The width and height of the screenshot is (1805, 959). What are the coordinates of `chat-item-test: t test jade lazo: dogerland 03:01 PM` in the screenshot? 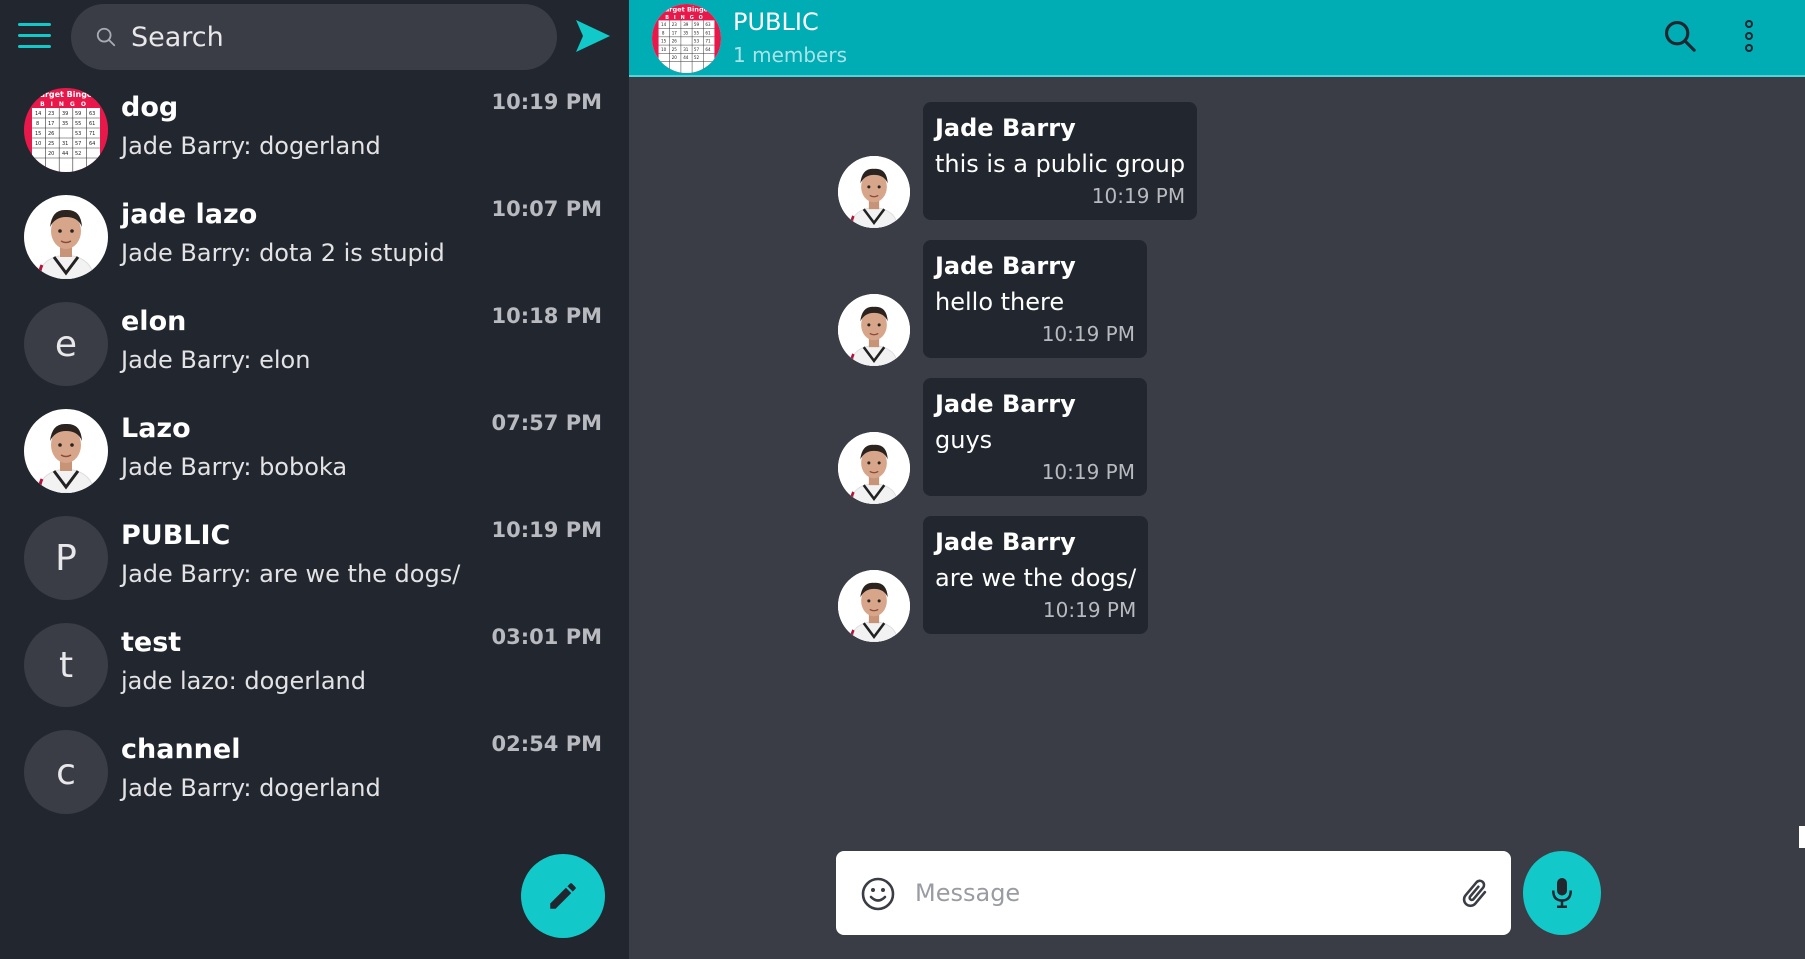 It's located at (314, 670).